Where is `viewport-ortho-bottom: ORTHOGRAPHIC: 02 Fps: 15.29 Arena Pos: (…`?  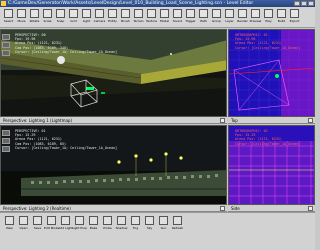 viewport-ortho-bottom: ORTHOGRAPHIC: 02 Fps: 15.29 Arena Pos: (… is located at coordinates (271, 165).